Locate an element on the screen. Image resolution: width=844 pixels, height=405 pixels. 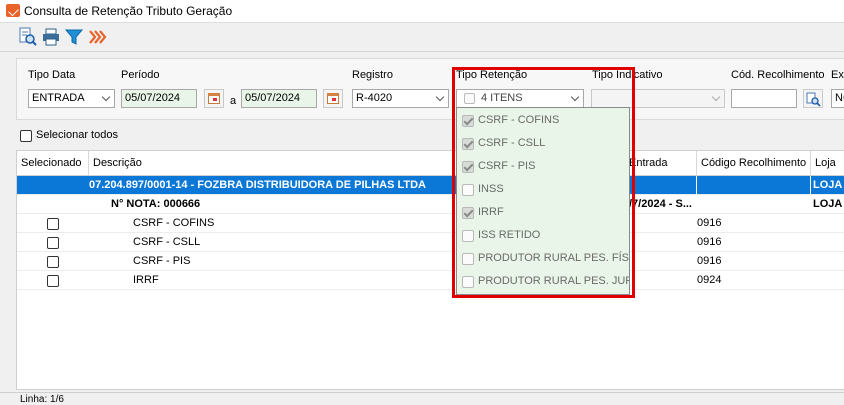
fast-forward-icon is located at coordinates (97, 37).